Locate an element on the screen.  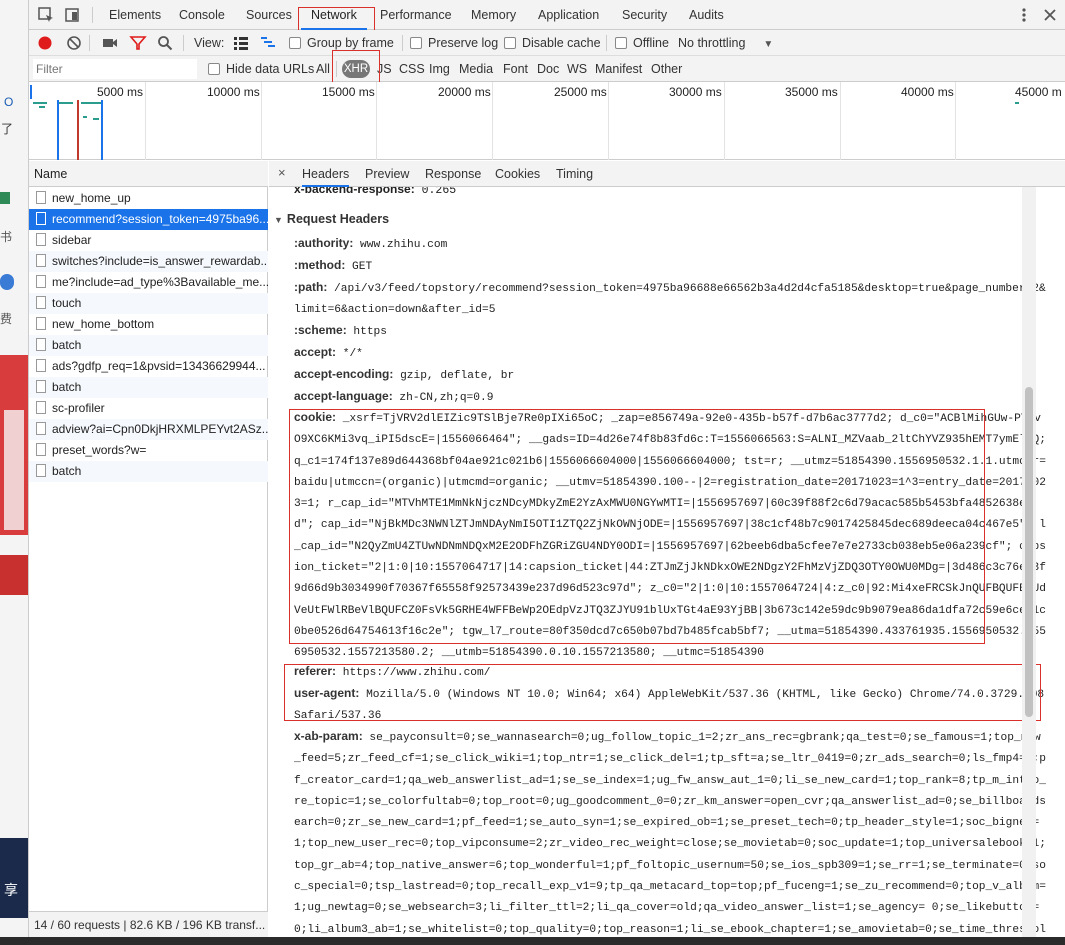
tab-headers: Headers is located at coordinates (326, 174).